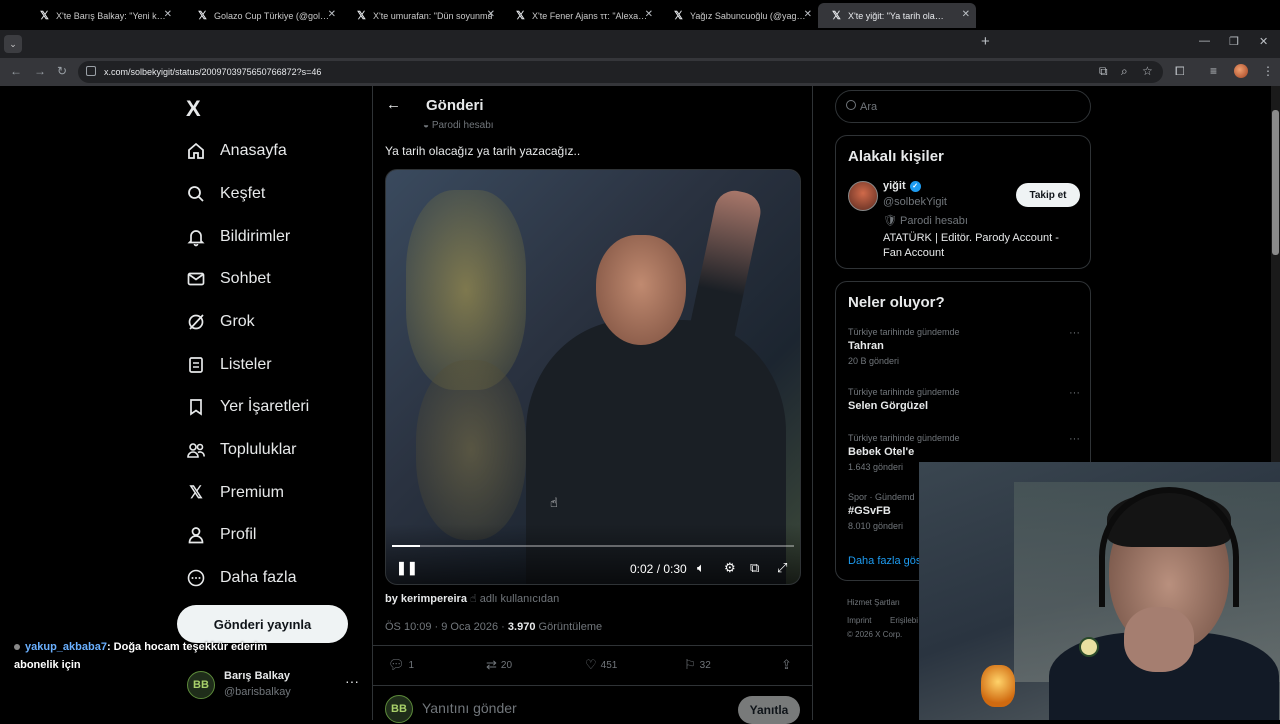 The image size is (1280, 724). Describe the element at coordinates (221, 535) in the screenshot. I see `nav-item-profile: Profil` at that location.